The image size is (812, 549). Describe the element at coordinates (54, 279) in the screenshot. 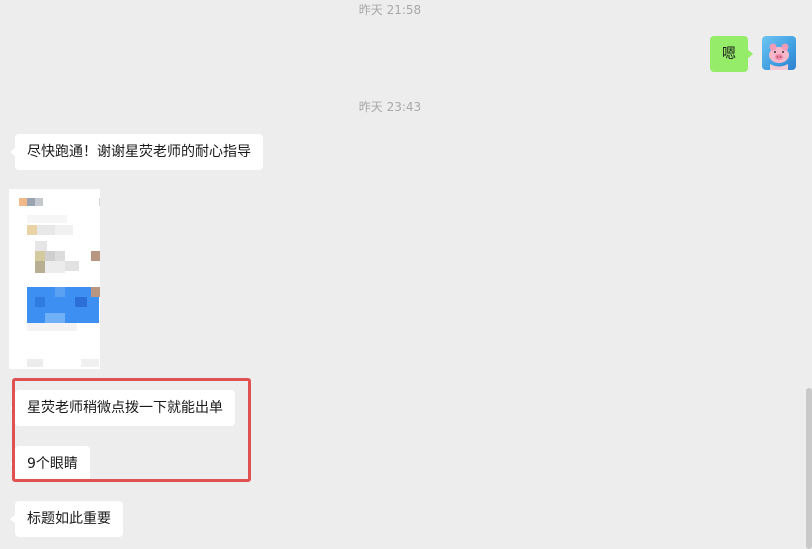

I see `image-message-thumbnail` at that location.